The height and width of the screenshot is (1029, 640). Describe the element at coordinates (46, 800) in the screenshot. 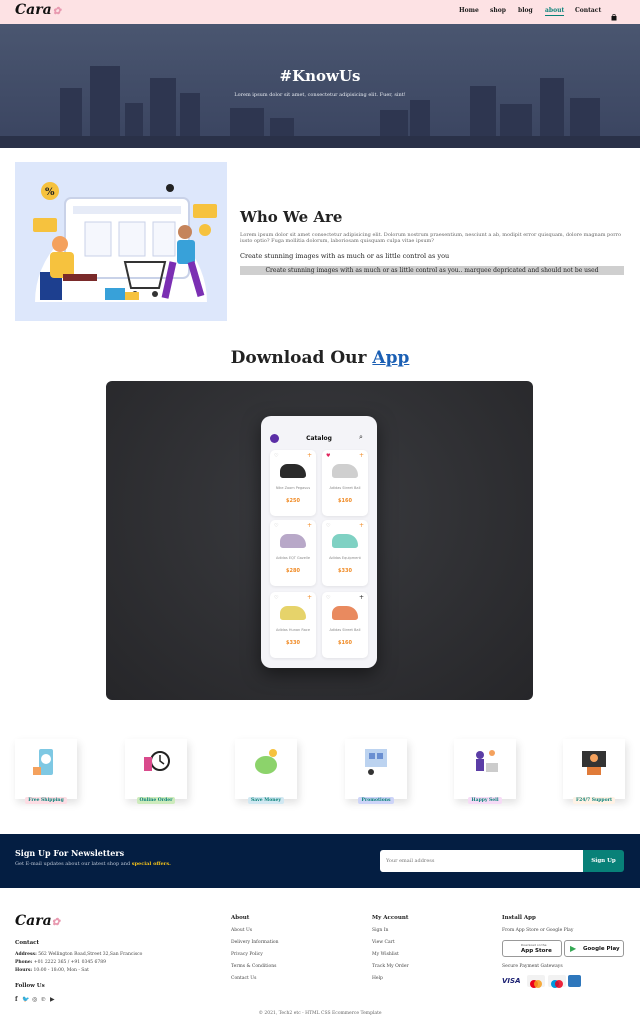

I see `feature-label: Free Shipping` at that location.